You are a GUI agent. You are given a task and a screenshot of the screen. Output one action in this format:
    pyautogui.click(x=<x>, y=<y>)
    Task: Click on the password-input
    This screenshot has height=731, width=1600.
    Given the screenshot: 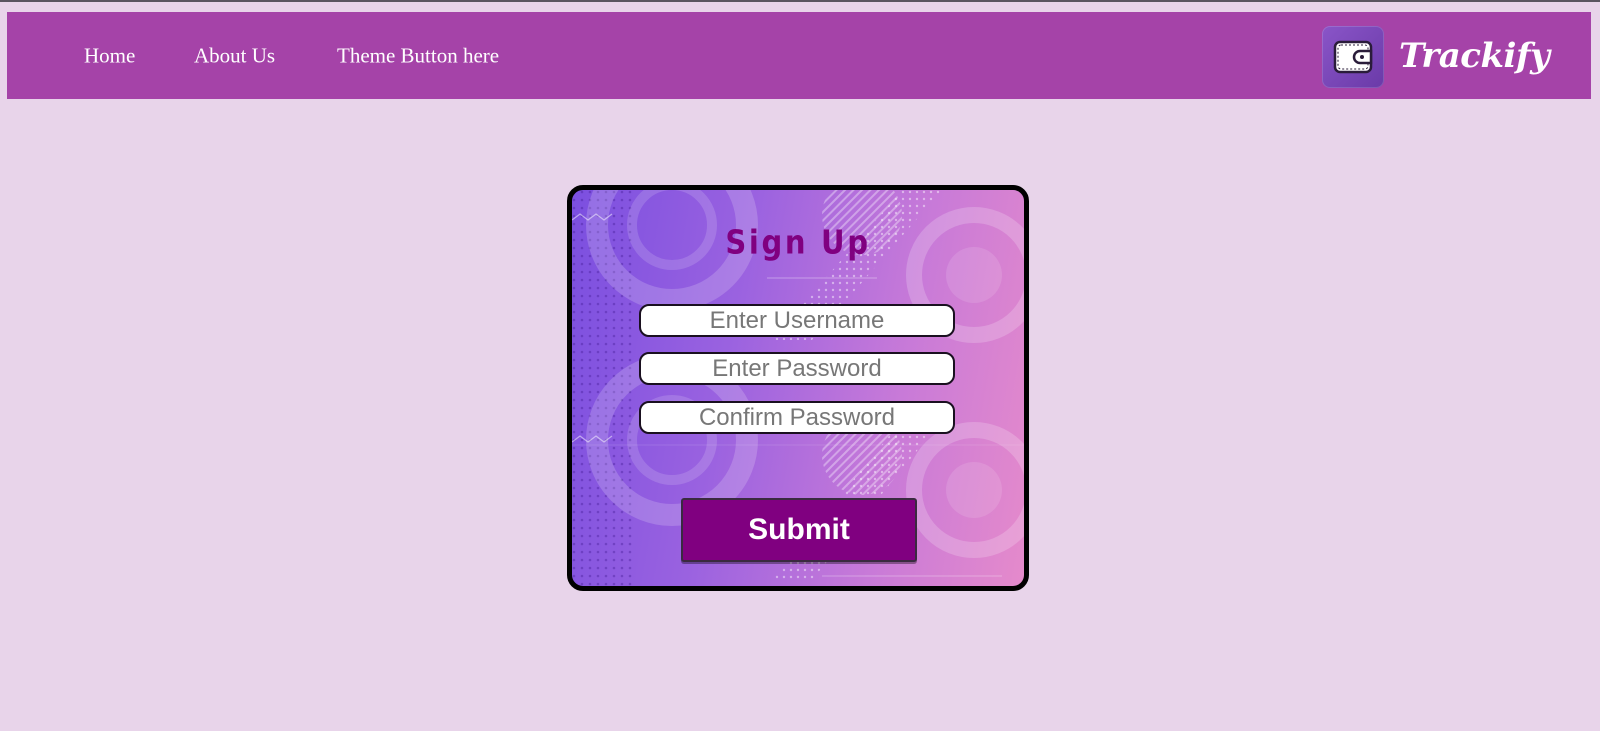 What is the action you would take?
    pyautogui.click(x=797, y=368)
    